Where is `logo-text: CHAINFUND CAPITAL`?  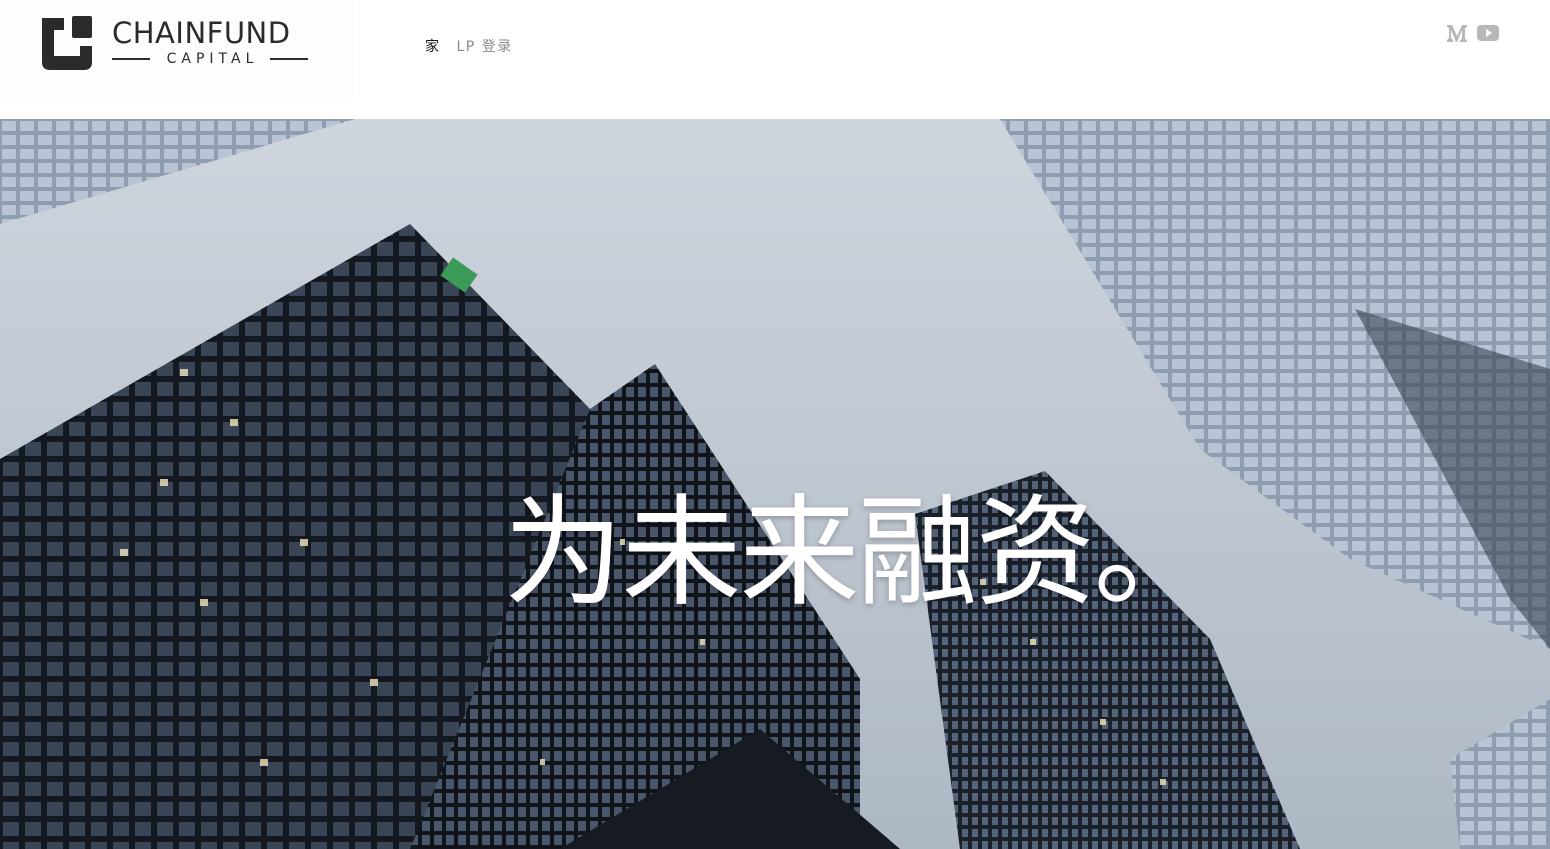
logo-text: CHAINFUND CAPITAL is located at coordinates (210, 41).